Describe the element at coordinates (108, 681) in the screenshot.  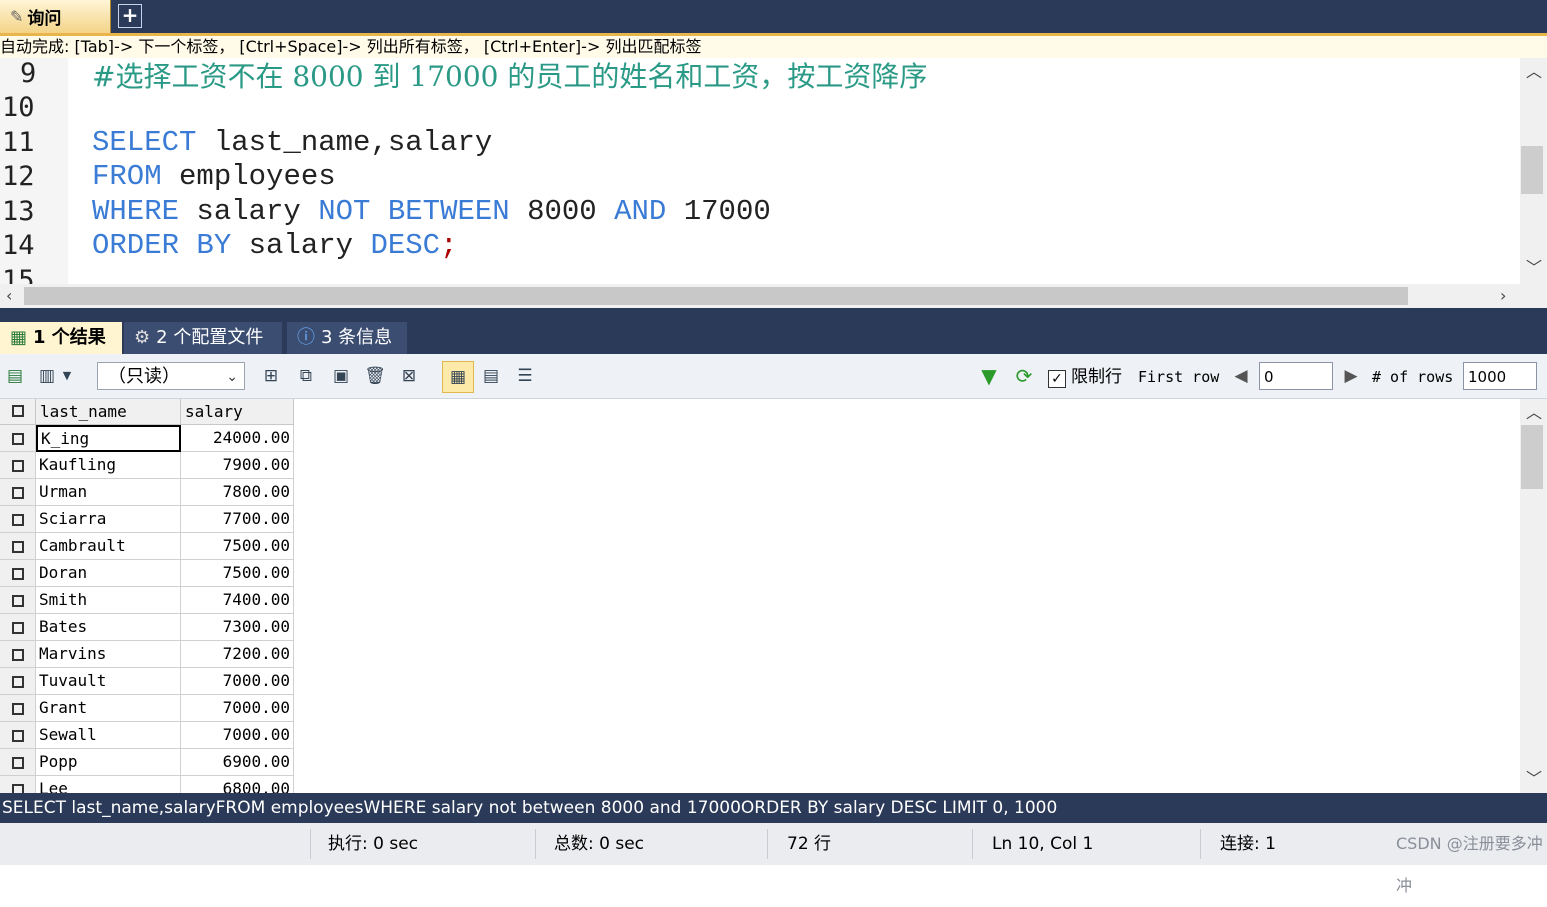
I see `cell-last-name: Tuvault` at that location.